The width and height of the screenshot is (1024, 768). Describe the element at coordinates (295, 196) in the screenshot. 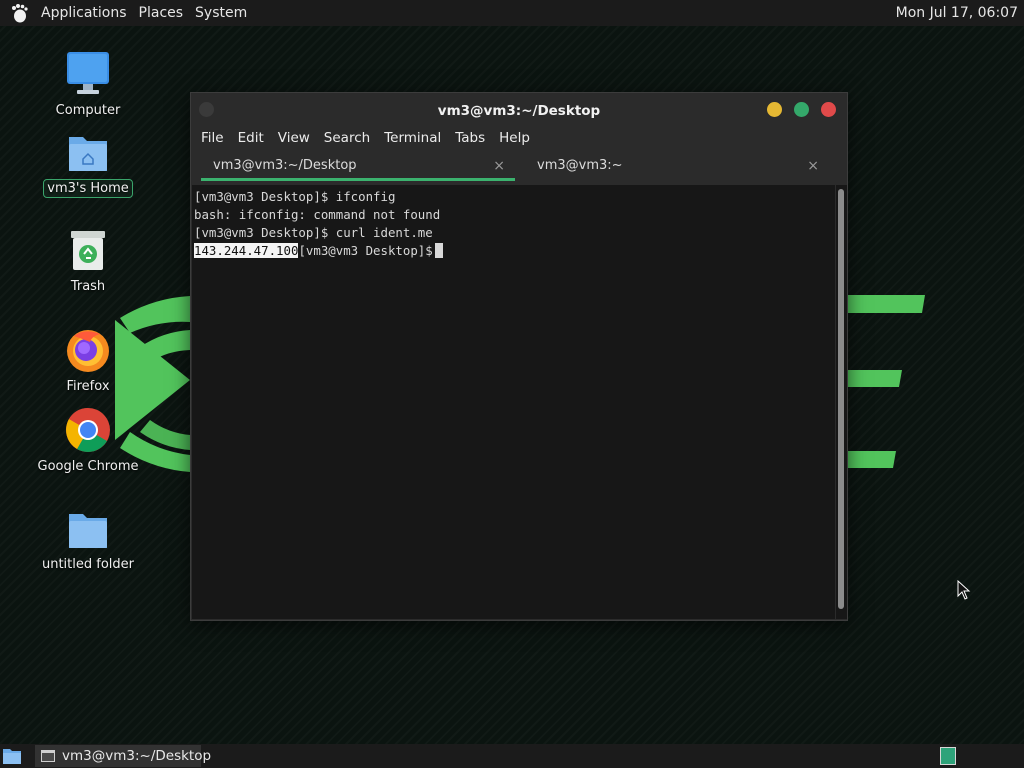

I see `terminal-line: [vm3@vm3 Desktop]$ ifconfig` at that location.